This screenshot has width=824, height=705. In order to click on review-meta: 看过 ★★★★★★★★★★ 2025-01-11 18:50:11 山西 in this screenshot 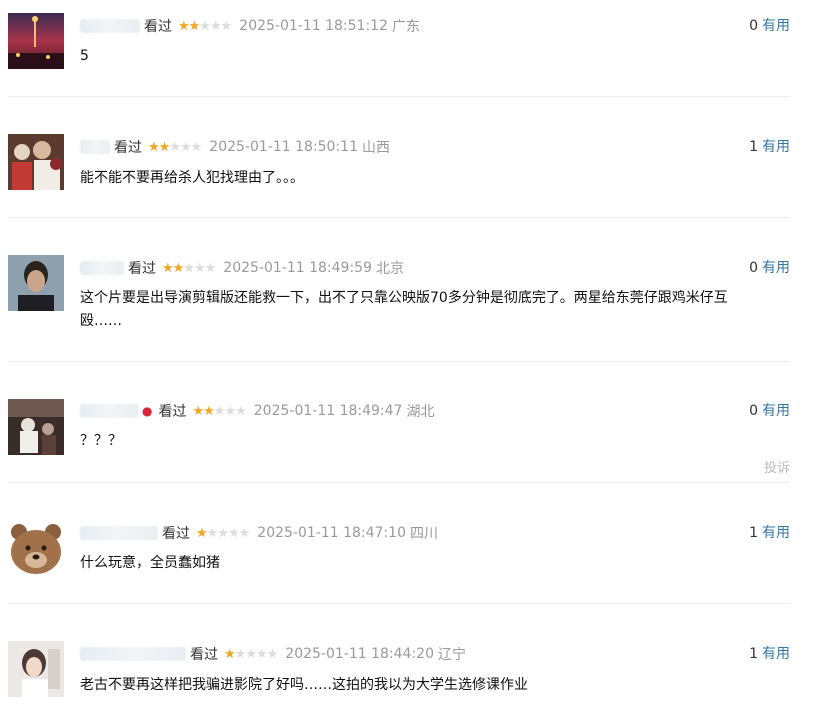, I will do `click(235, 147)`.